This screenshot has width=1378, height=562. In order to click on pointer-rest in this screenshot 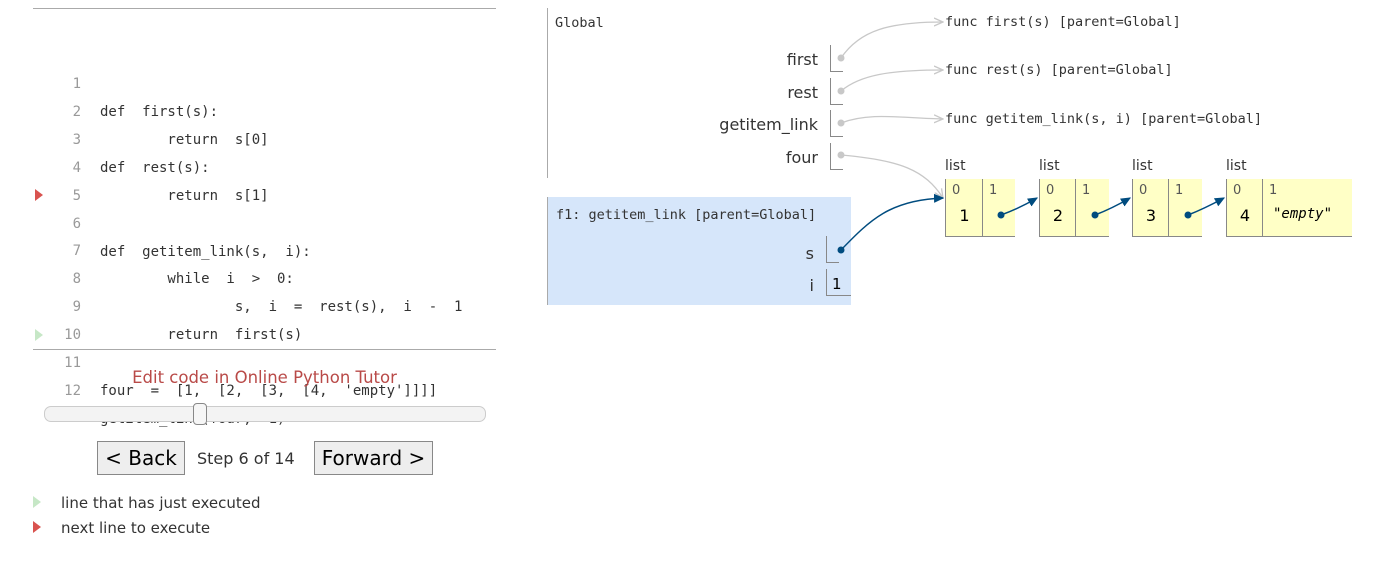, I will do `click(890, 82)`.